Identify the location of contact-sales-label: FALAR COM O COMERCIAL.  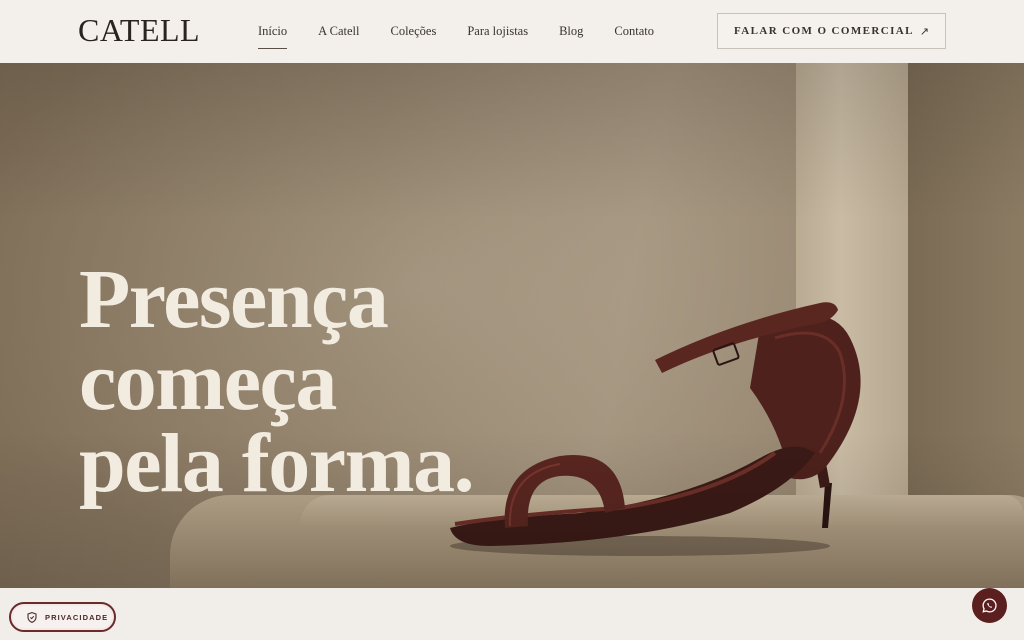
(824, 31).